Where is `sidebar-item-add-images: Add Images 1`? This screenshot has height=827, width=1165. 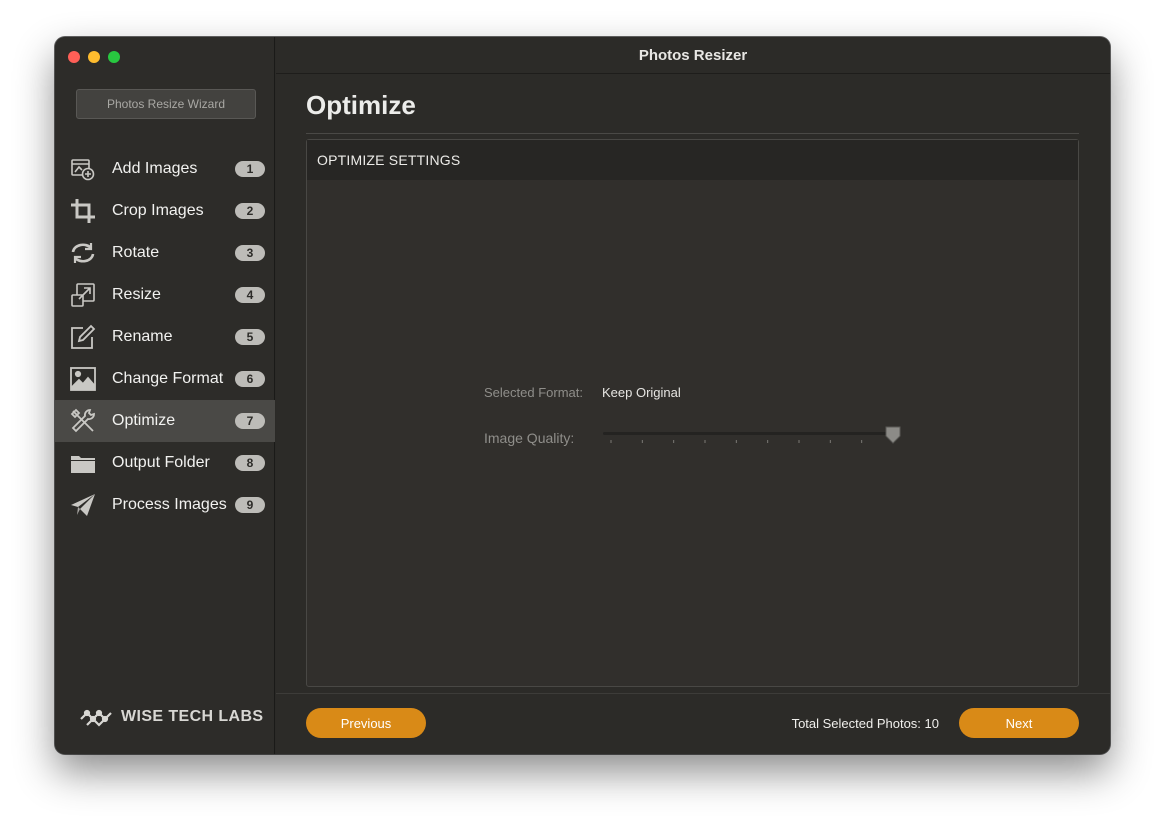
sidebar-item-add-images: Add Images 1 is located at coordinates (165, 169).